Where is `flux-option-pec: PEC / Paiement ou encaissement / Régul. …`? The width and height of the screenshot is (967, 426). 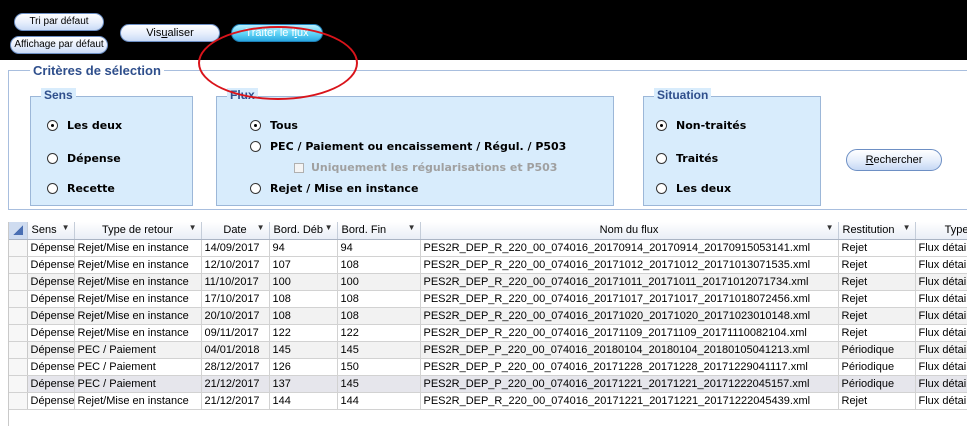 flux-option-pec: PEC / Paiement ou encaissement / Régul. … is located at coordinates (408, 146).